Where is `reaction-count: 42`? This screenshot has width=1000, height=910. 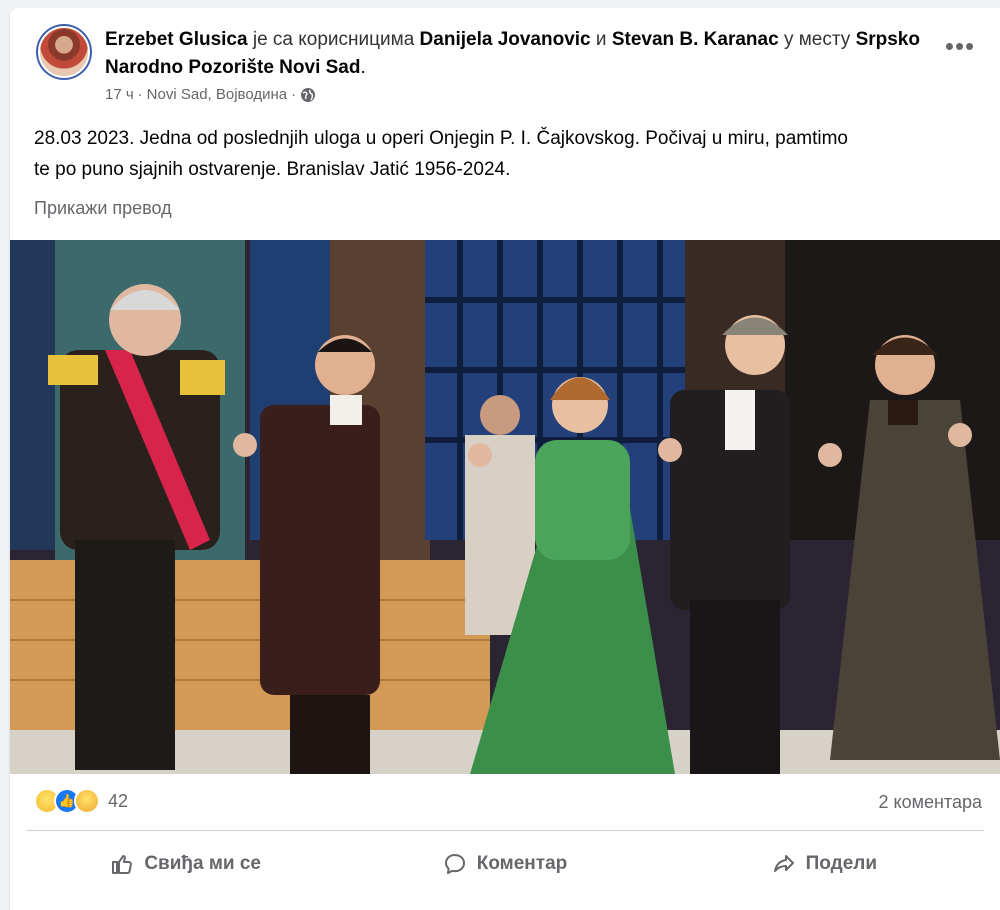
reaction-count: 42 is located at coordinates (118, 801).